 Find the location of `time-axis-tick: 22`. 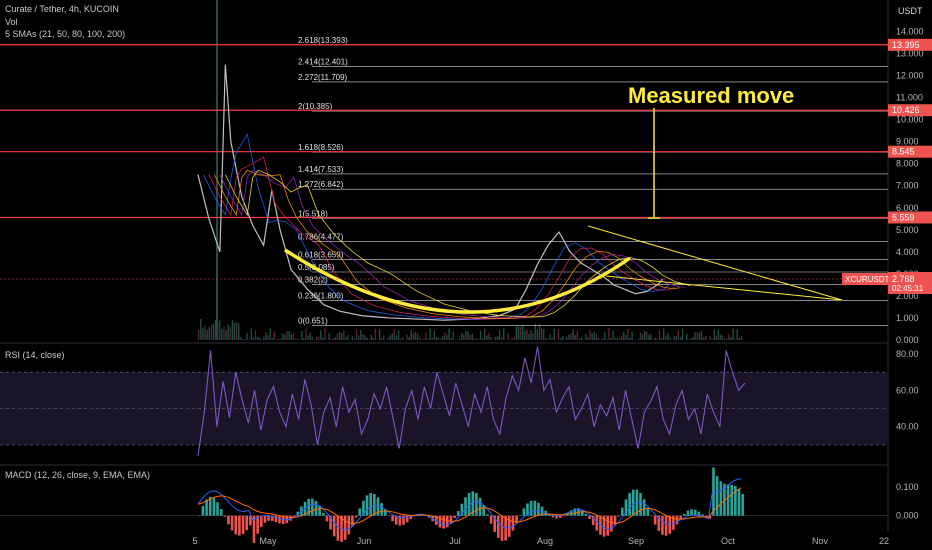

time-axis-tick: 22 is located at coordinates (884, 541).